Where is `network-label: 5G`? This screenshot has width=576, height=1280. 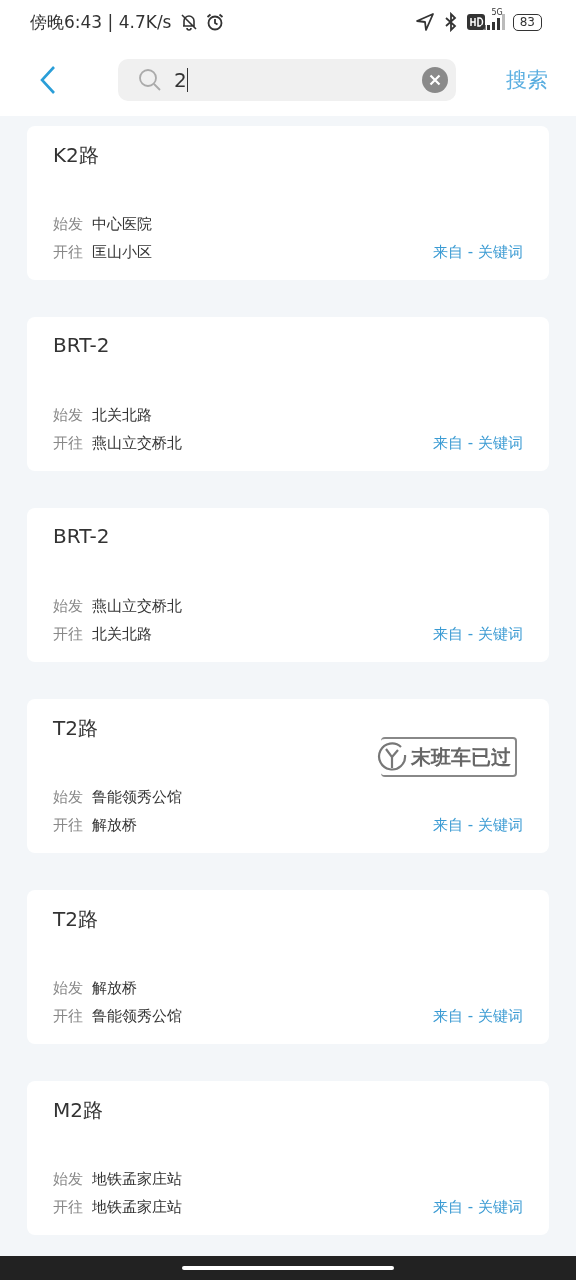
network-label: 5G is located at coordinates (497, 12).